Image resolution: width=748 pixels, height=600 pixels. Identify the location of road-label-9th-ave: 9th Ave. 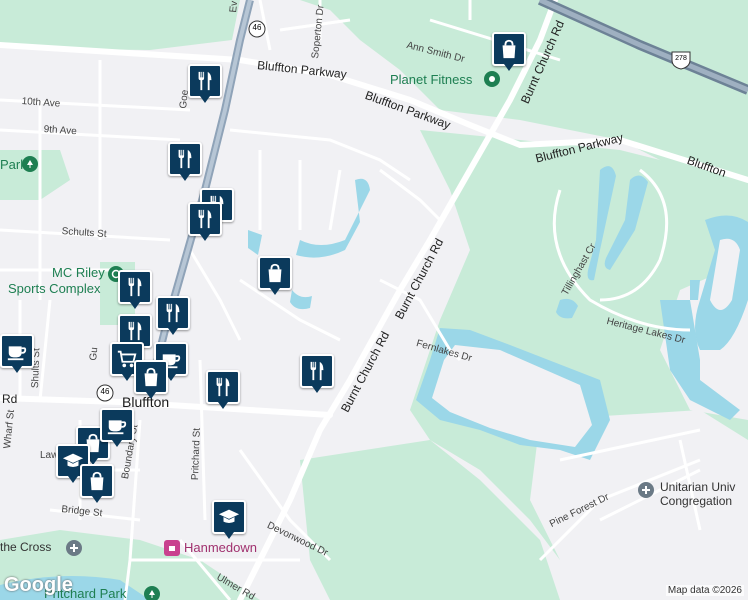
(60, 131).